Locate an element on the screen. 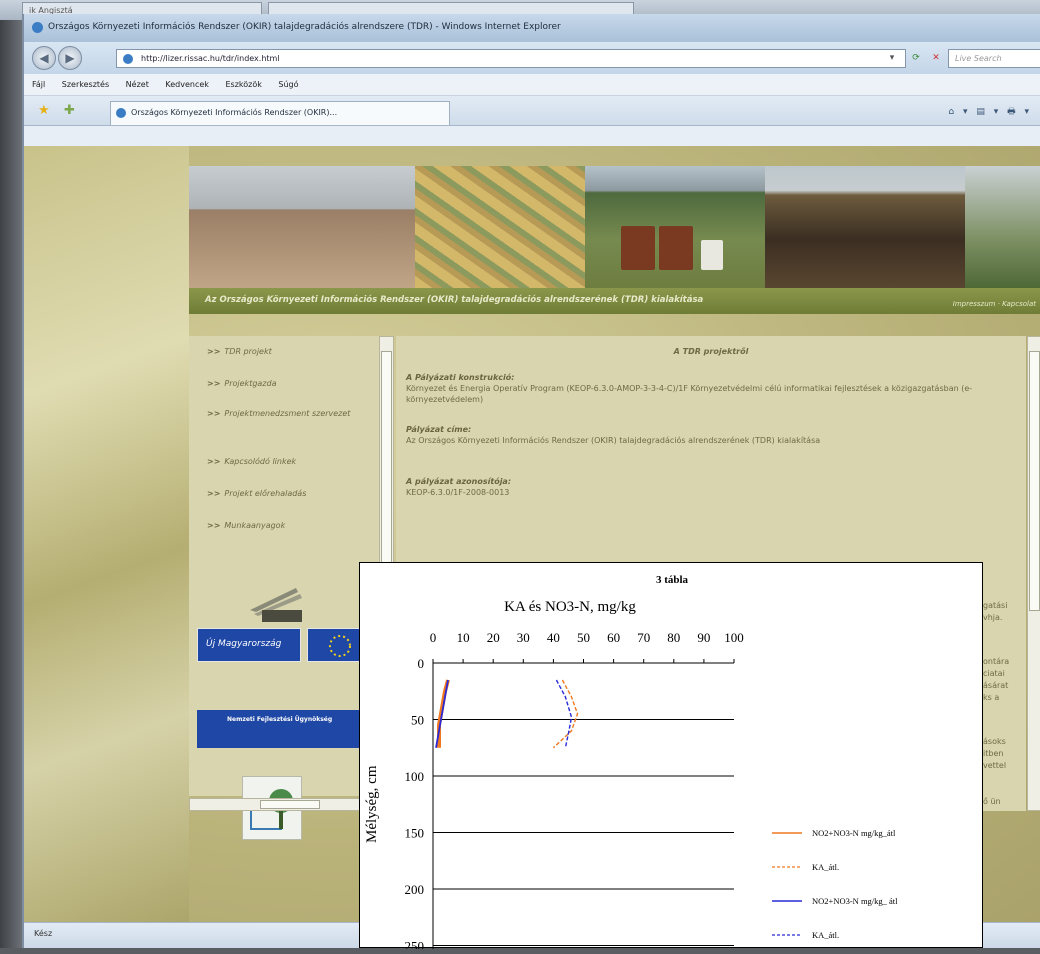 The height and width of the screenshot is (954, 1040). menu-view: Nézet is located at coordinates (137, 84).